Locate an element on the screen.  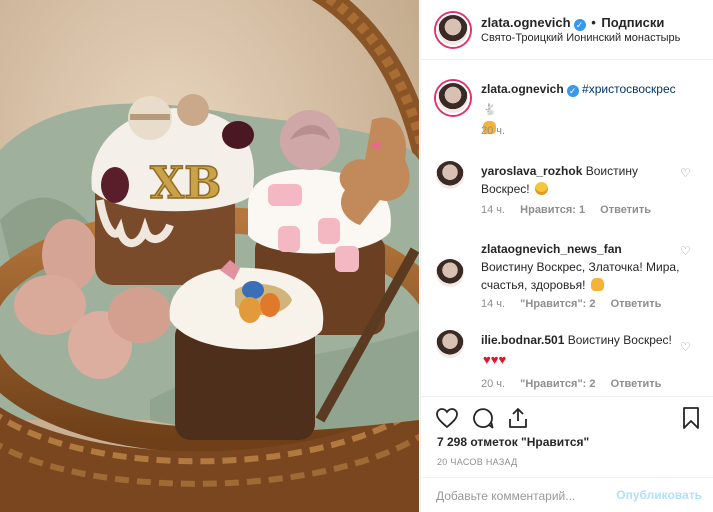
caption-meta: 20 ч. is located at coordinates (499, 131).